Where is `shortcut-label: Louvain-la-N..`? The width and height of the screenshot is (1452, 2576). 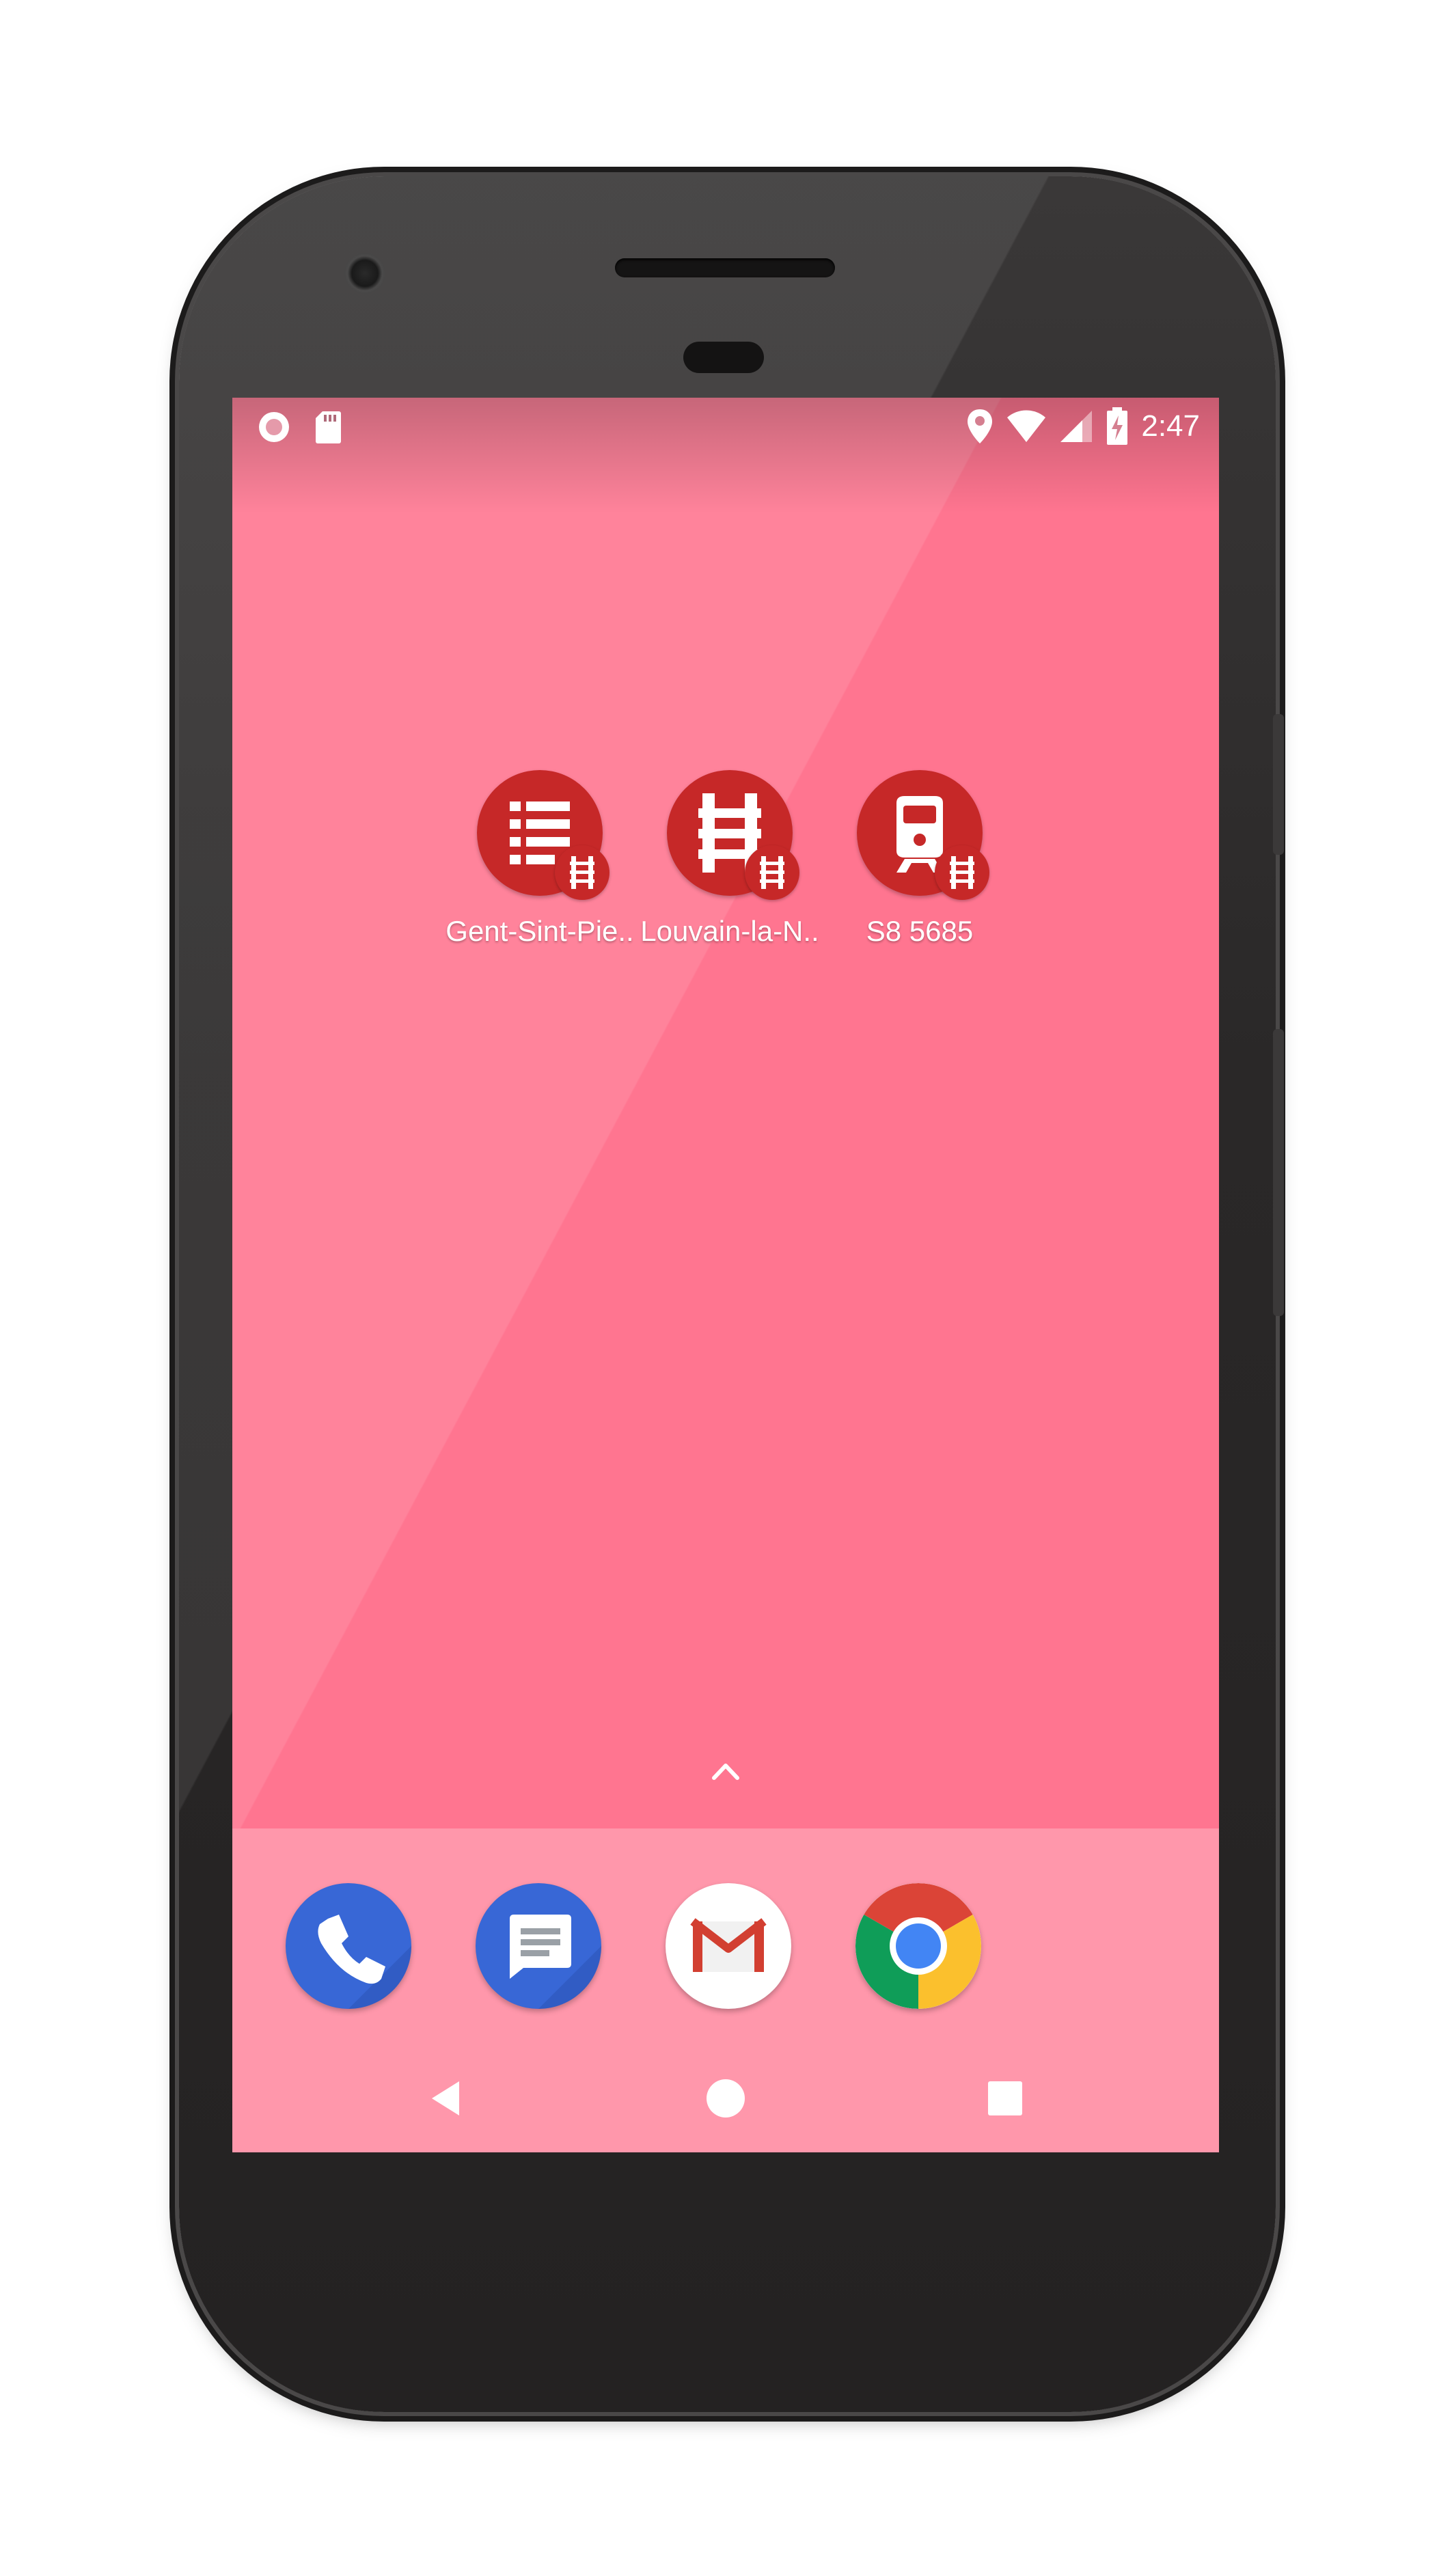 shortcut-label: Louvain-la-N.. is located at coordinates (729, 931).